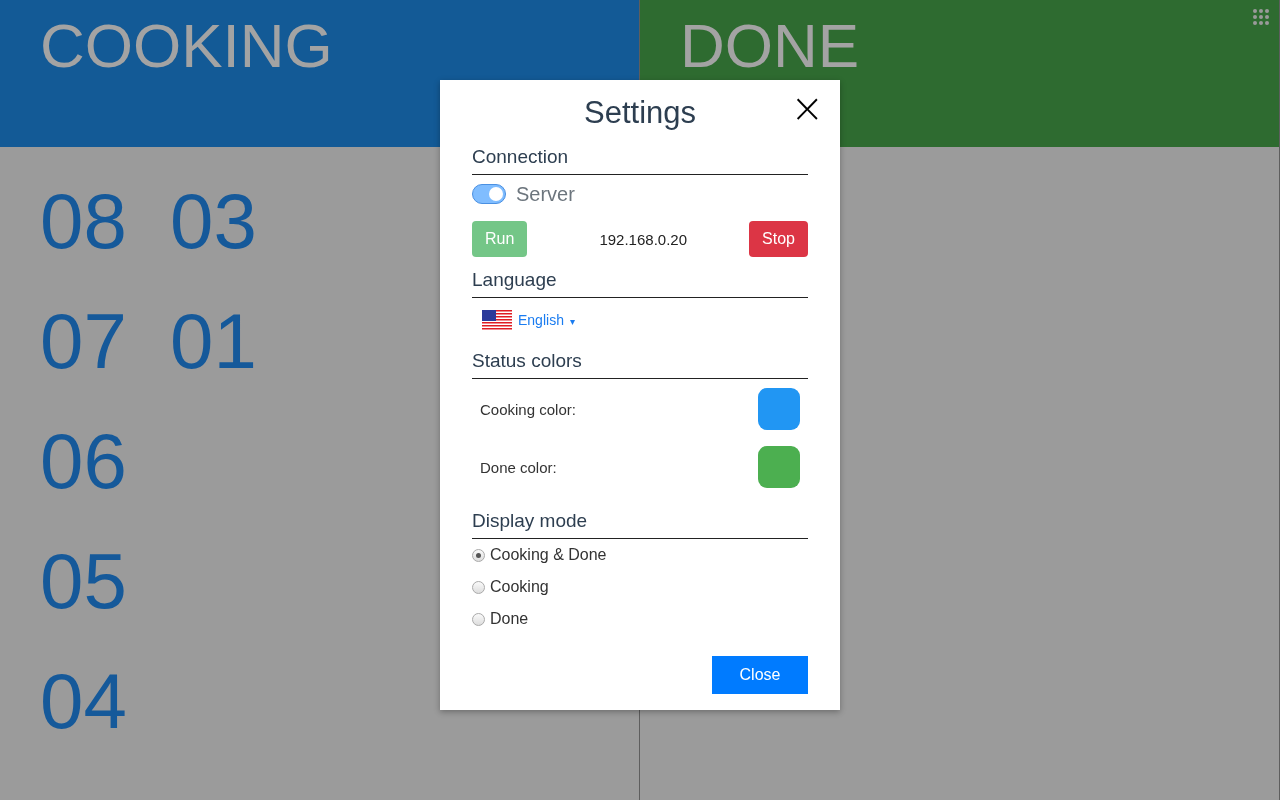  I want to click on close-button: ×, so click(807, 108).